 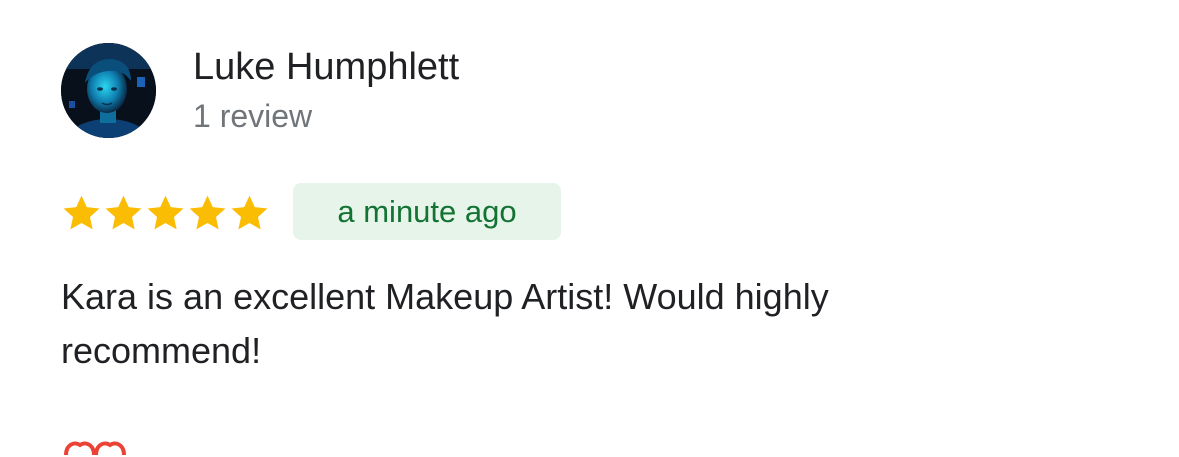 What do you see at coordinates (95, 447) in the screenshot?
I see `heart-icon` at bounding box center [95, 447].